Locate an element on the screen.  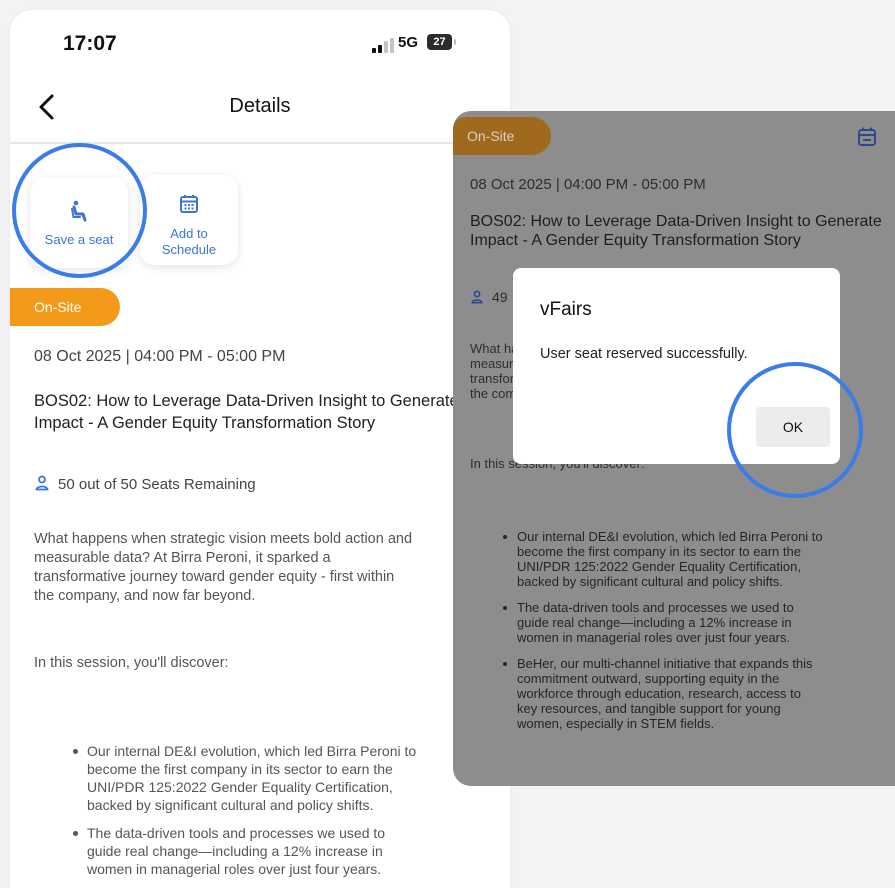
network-type: 5G is located at coordinates (408, 42).